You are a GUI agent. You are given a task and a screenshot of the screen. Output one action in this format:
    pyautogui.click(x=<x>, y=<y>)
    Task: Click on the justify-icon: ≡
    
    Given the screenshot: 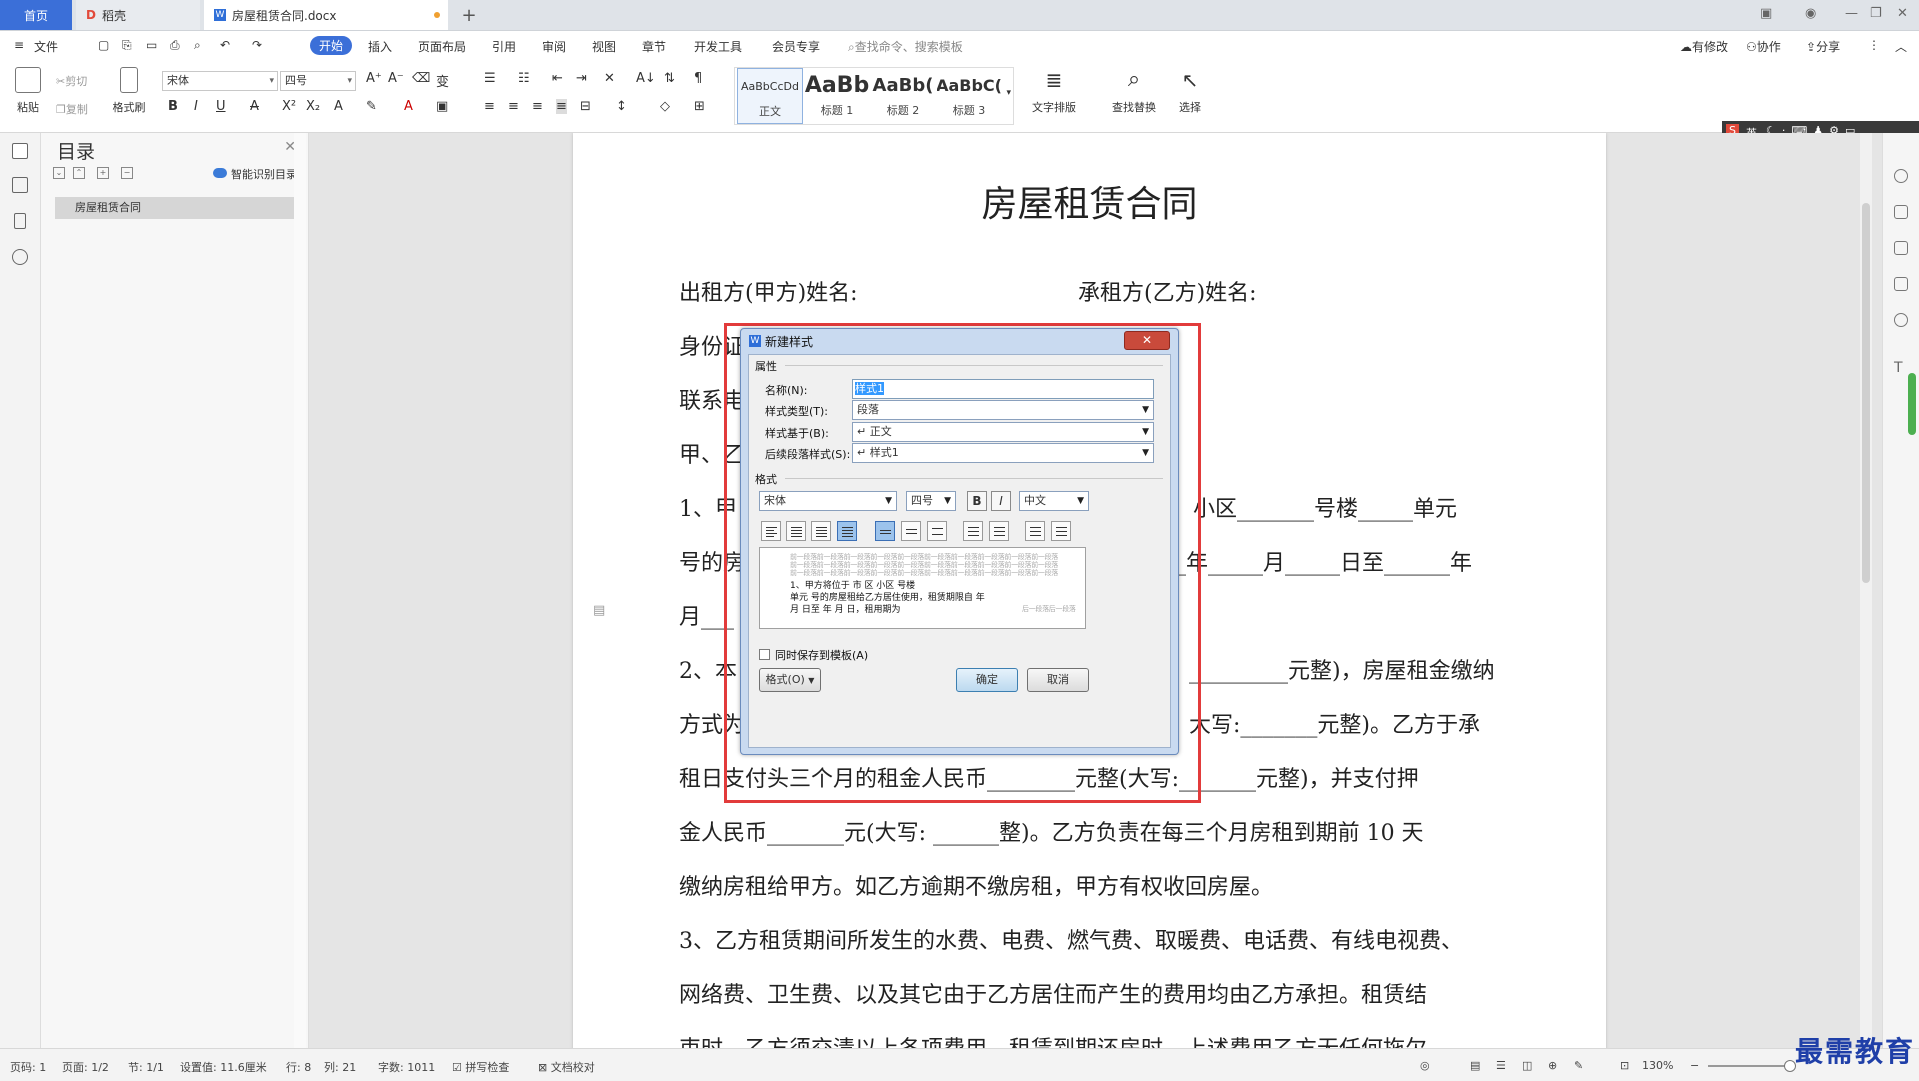 What is the action you would take?
    pyautogui.click(x=561, y=106)
    